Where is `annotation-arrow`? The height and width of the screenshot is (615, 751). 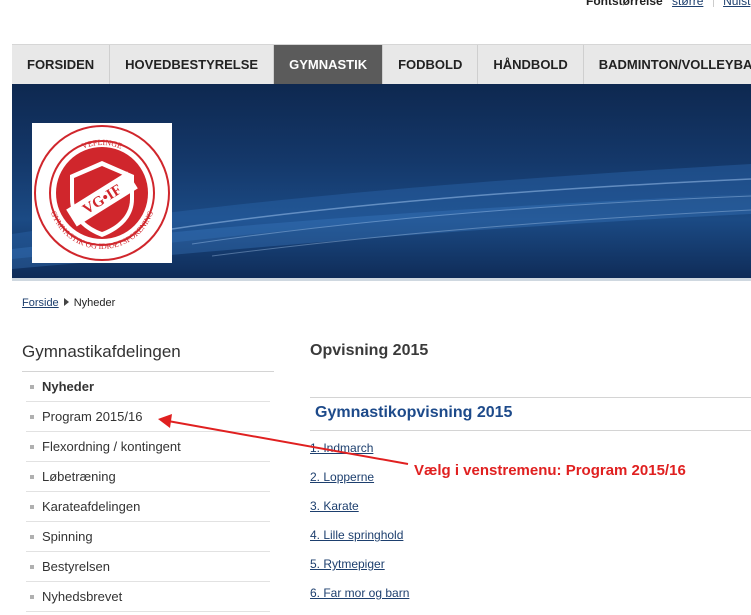 annotation-arrow is located at coordinates (283, 439).